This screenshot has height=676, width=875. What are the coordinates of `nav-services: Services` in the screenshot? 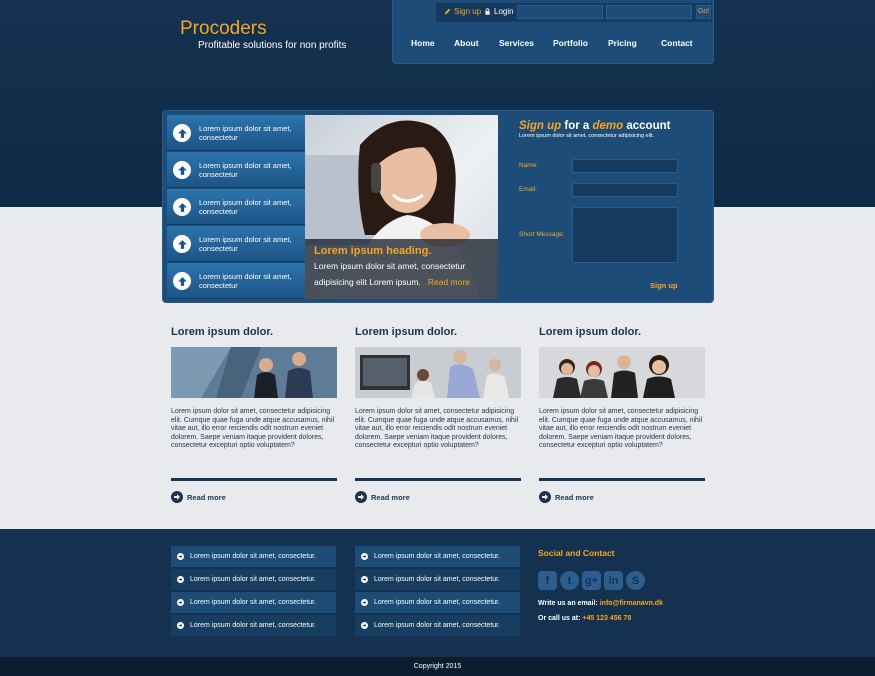 It's located at (516, 43).